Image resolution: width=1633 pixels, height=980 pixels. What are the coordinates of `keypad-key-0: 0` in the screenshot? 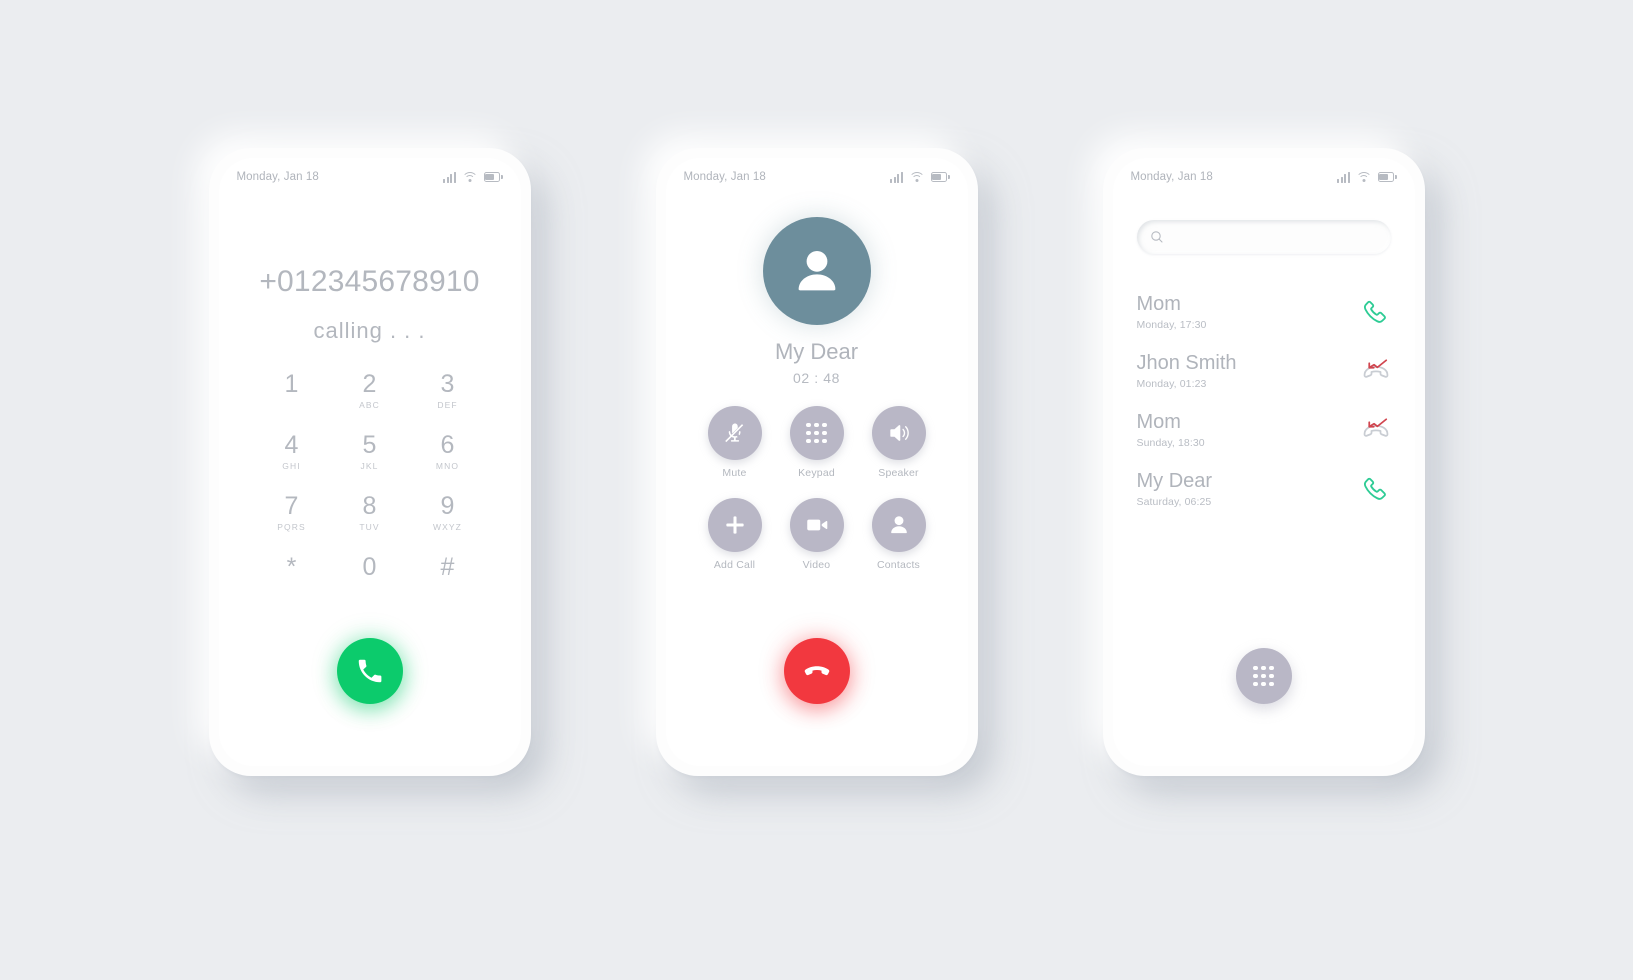 It's located at (370, 573).